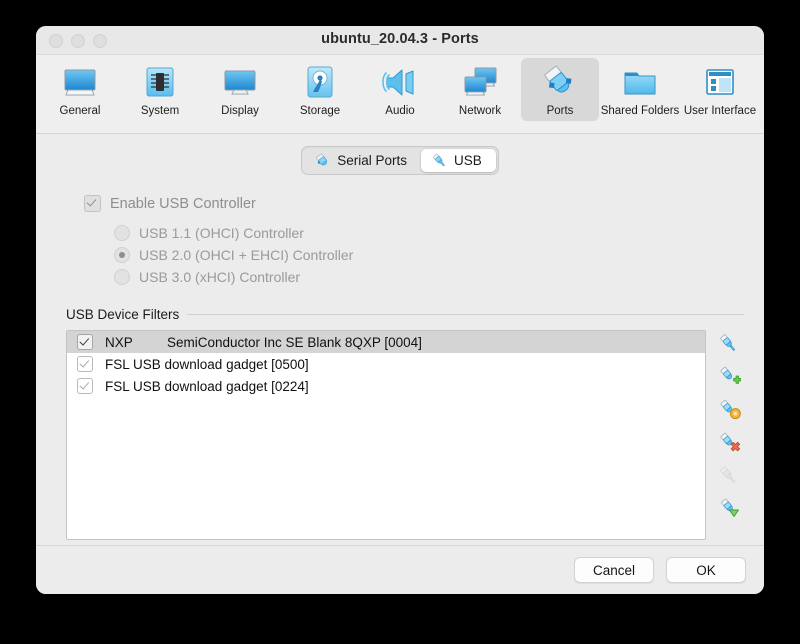 The width and height of the screenshot is (800, 644). I want to click on toolbar-item-display: Display, so click(240, 89).